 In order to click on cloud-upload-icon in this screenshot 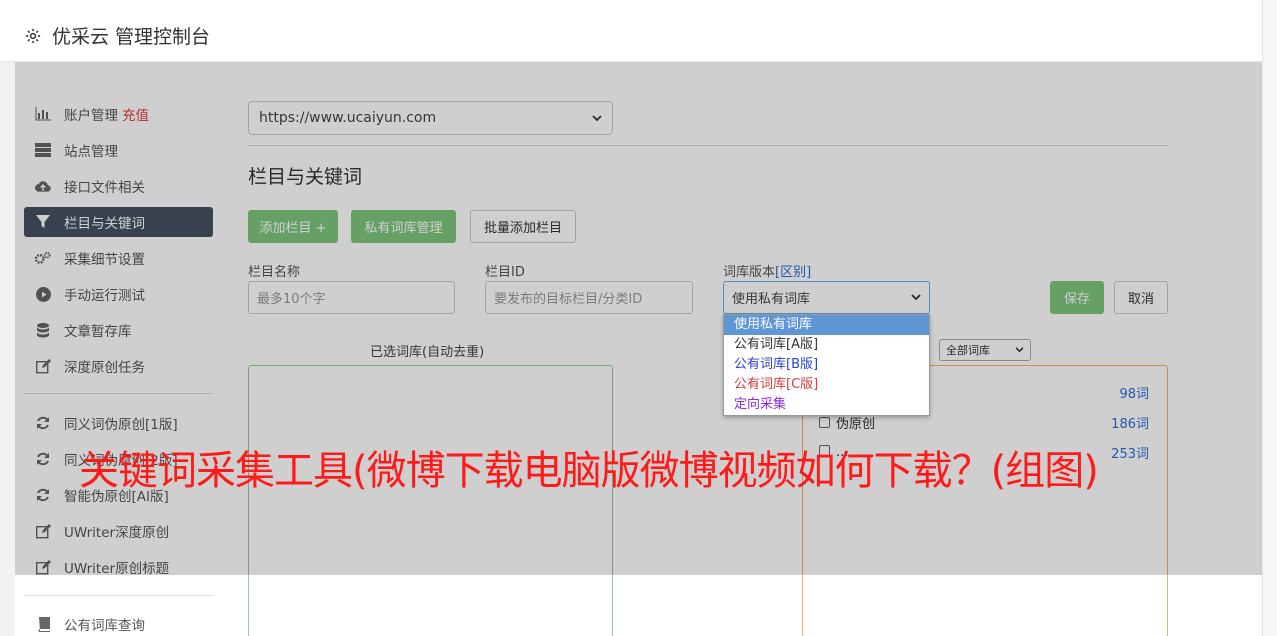, I will do `click(43, 186)`.